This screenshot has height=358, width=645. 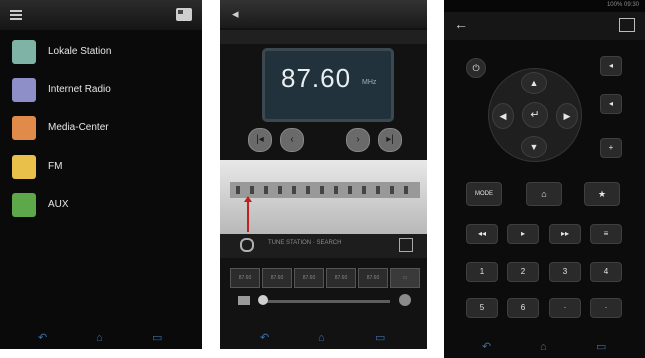 I want to click on status-bar: 100% 09:30, so click(x=544, y=6).